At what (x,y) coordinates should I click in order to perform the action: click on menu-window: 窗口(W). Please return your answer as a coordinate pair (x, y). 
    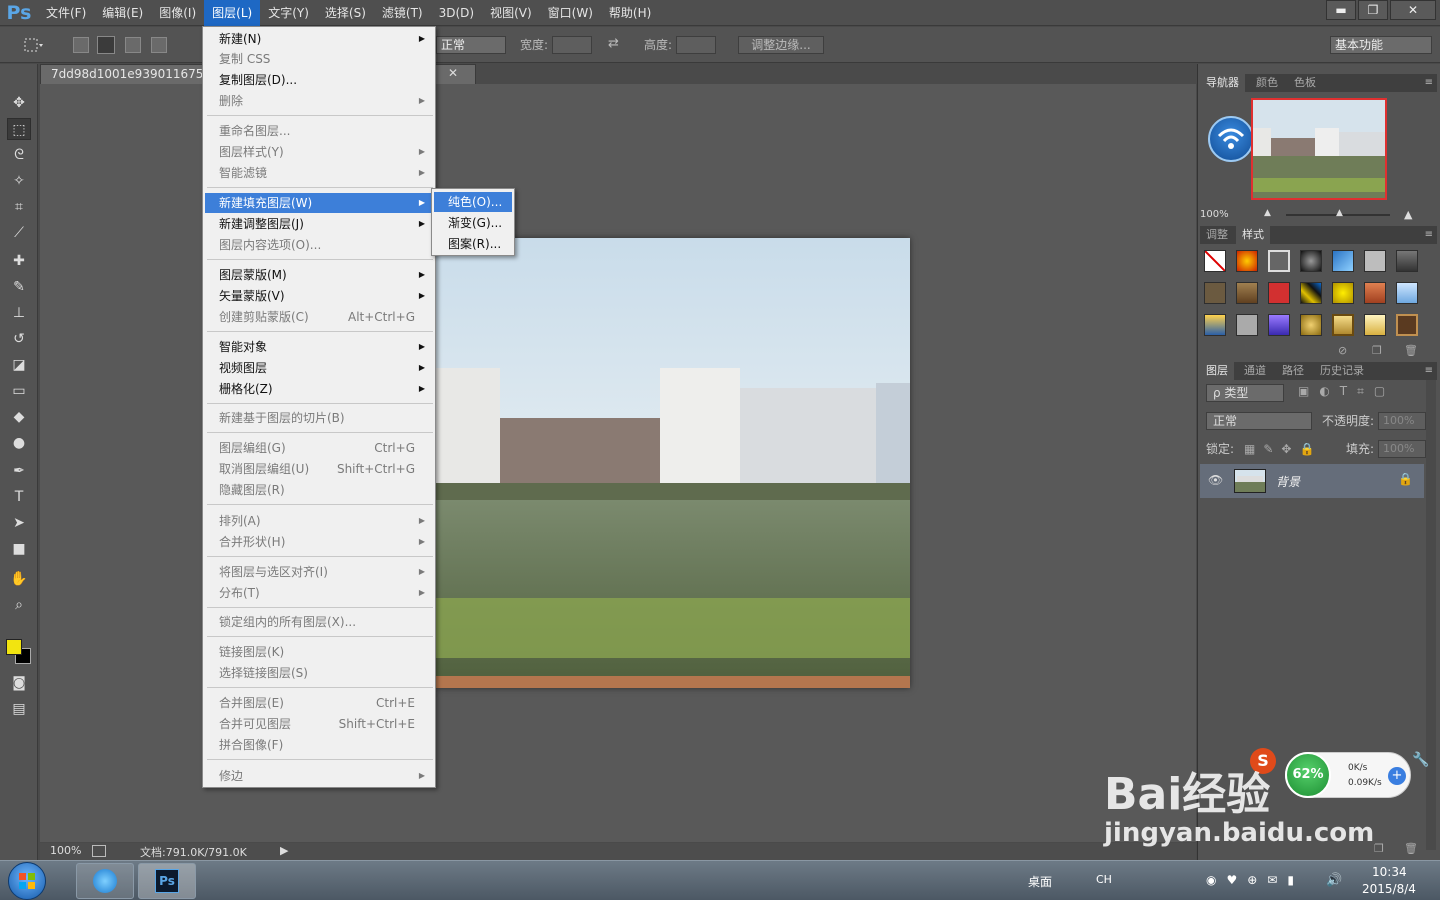
    Looking at the image, I should click on (570, 13).